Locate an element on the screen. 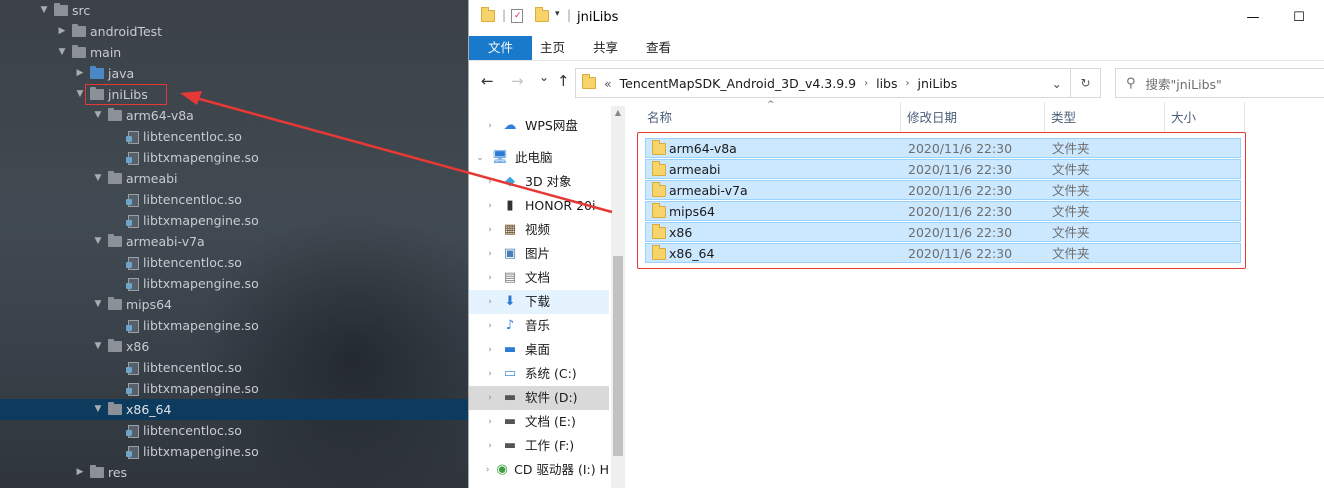 The image size is (1324, 488). tab-file: 文件 is located at coordinates (500, 48).